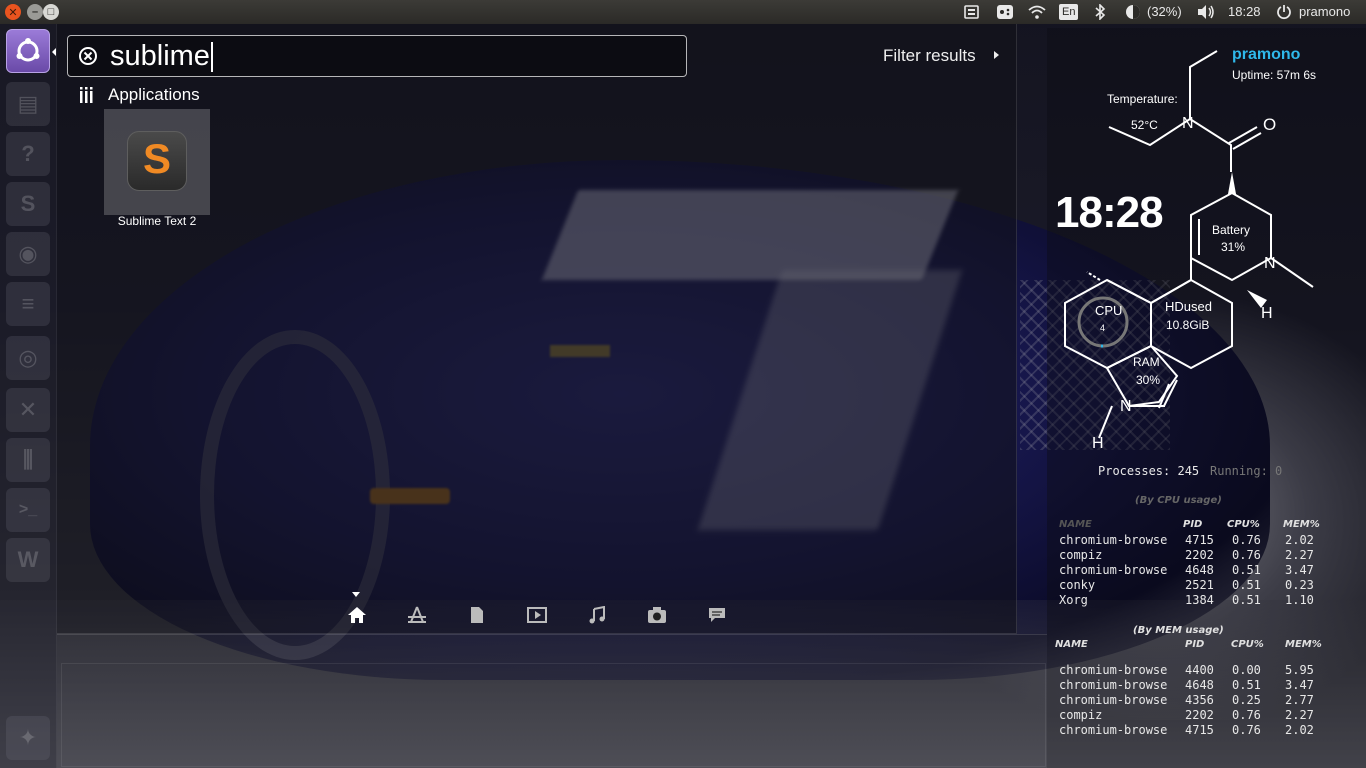 The height and width of the screenshot is (768, 1366). What do you see at coordinates (28, 738) in the screenshot?
I see `settings-icon: ✦` at bounding box center [28, 738].